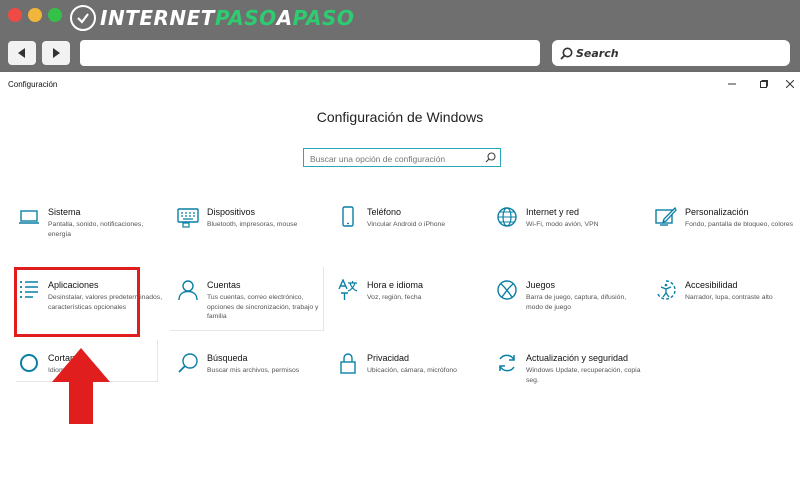 Image resolution: width=800 pixels, height=500 pixels. I want to click on browser-toolbar: Search, so click(400, 53).